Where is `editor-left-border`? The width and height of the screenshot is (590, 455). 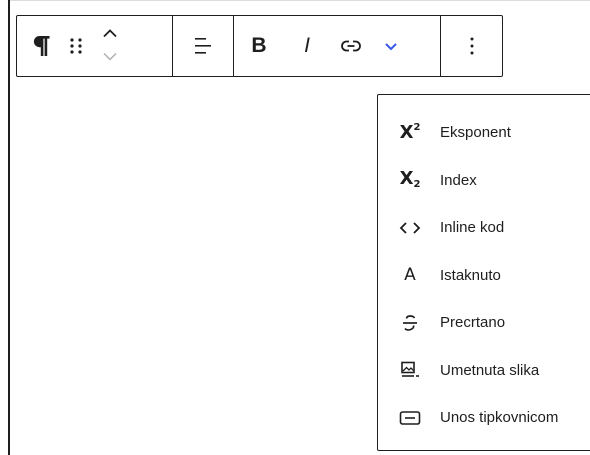
editor-left-border is located at coordinates (9, 227).